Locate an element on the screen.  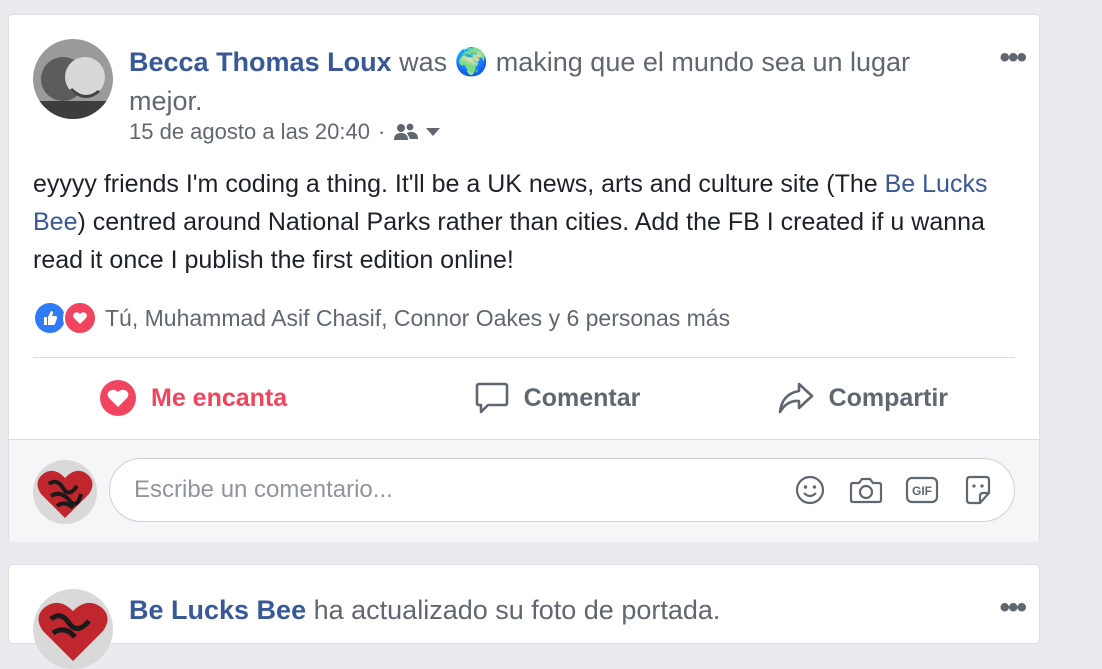
globe-emoji-icon: 🌍 is located at coordinates (471, 62).